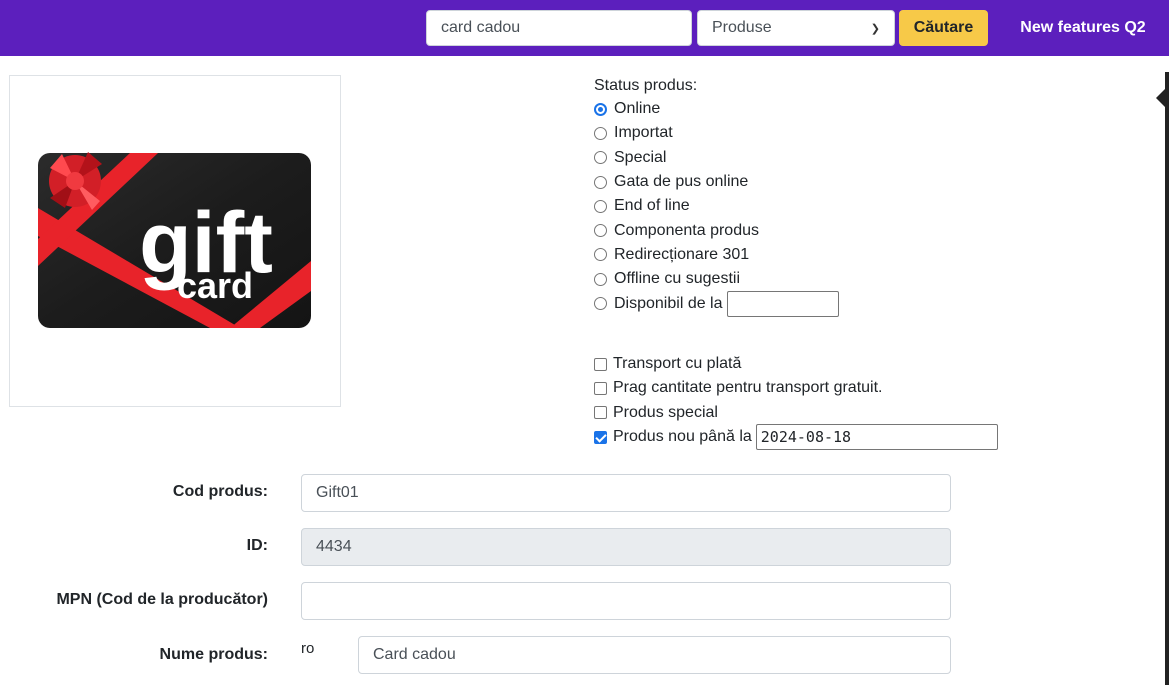  What do you see at coordinates (600, 231) in the screenshot?
I see `radio-componenta` at bounding box center [600, 231].